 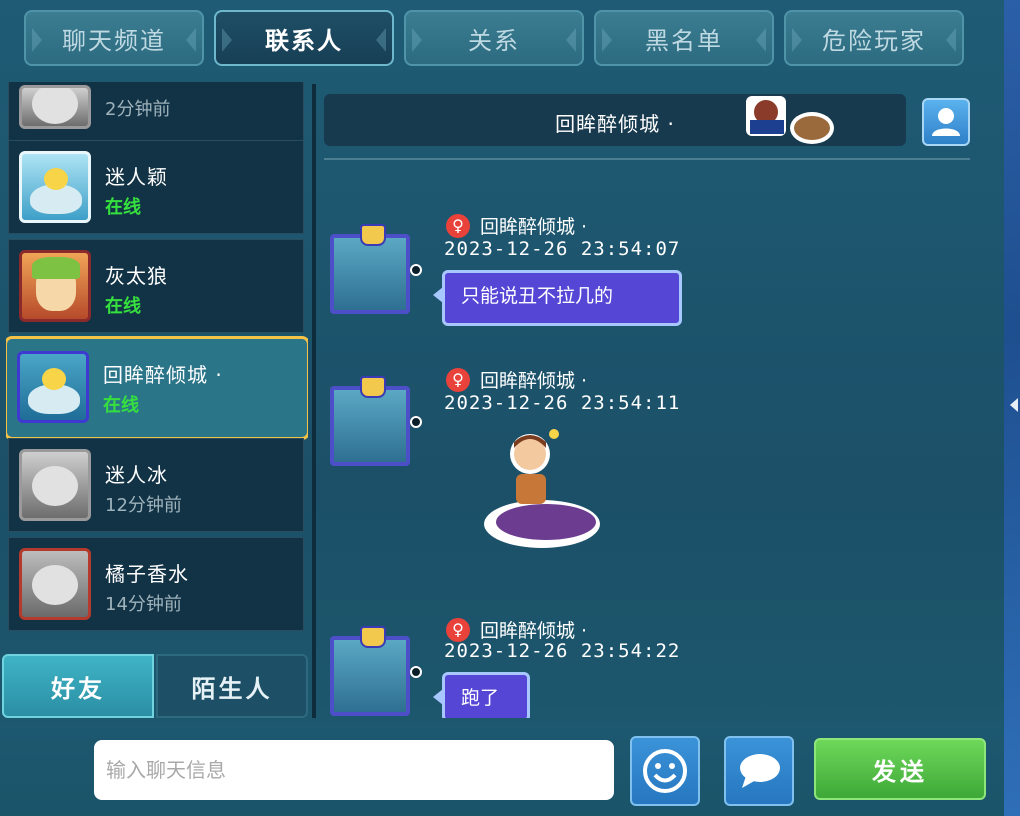 I want to click on user-icon, so click(x=946, y=122).